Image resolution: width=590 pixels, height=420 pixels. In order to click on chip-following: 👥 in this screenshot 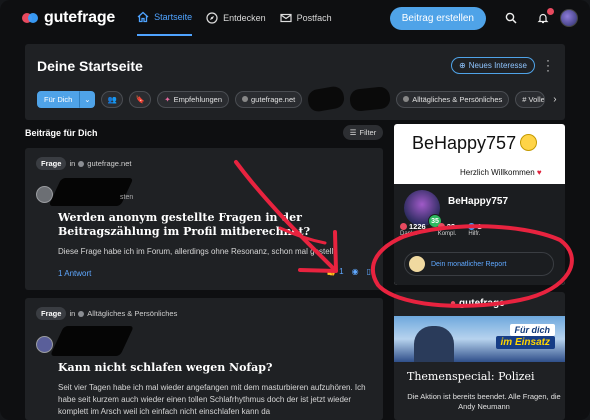, I will do `click(112, 99)`.